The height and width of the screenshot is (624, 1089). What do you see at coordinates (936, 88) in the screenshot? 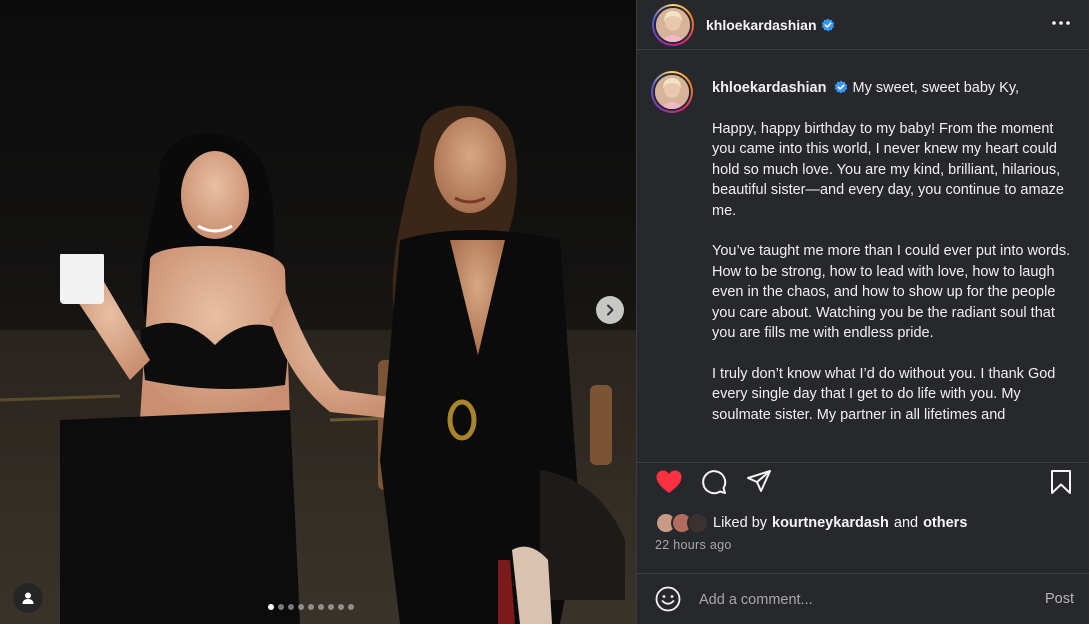
I see `caption-first-line: My sweet, sweet baby Ky,` at bounding box center [936, 88].